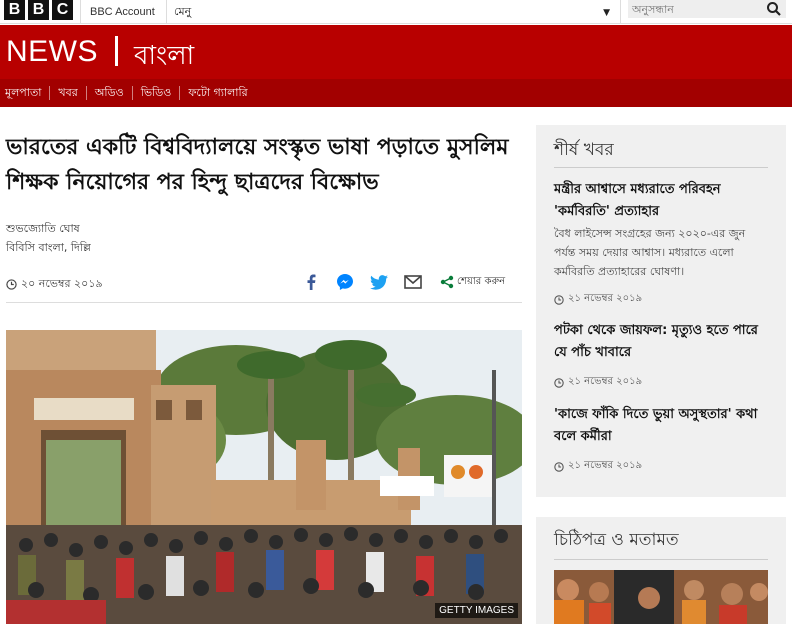  What do you see at coordinates (476, 610) in the screenshot?
I see `photo-credit: GETTY IMAGES` at bounding box center [476, 610].